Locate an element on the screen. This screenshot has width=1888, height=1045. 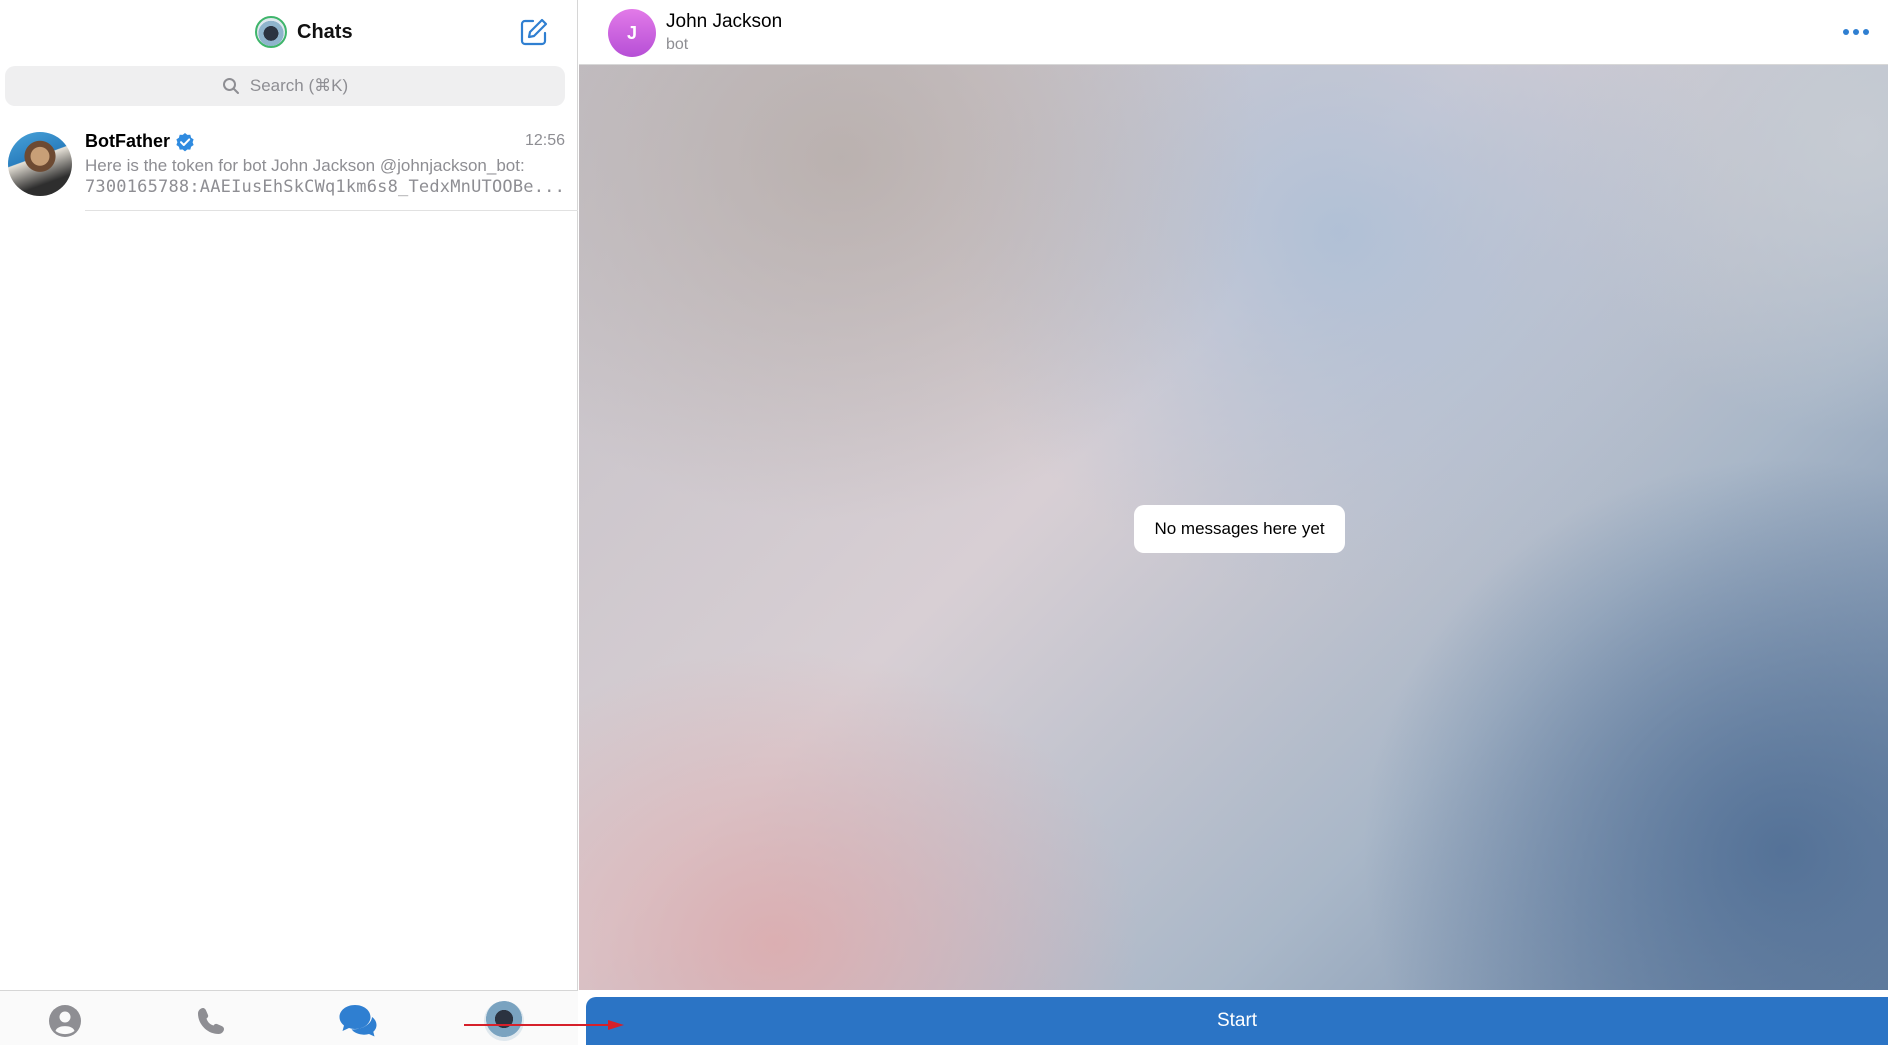
search-icon is located at coordinates (230, 86).